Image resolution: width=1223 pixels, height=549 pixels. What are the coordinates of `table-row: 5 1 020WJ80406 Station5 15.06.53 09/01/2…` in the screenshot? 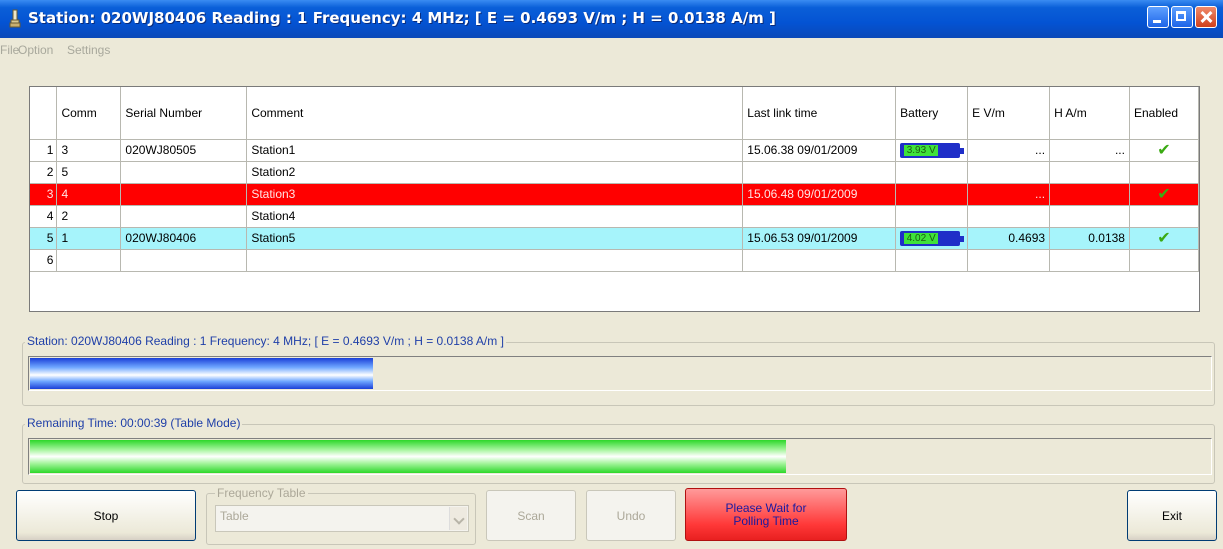 It's located at (614, 238).